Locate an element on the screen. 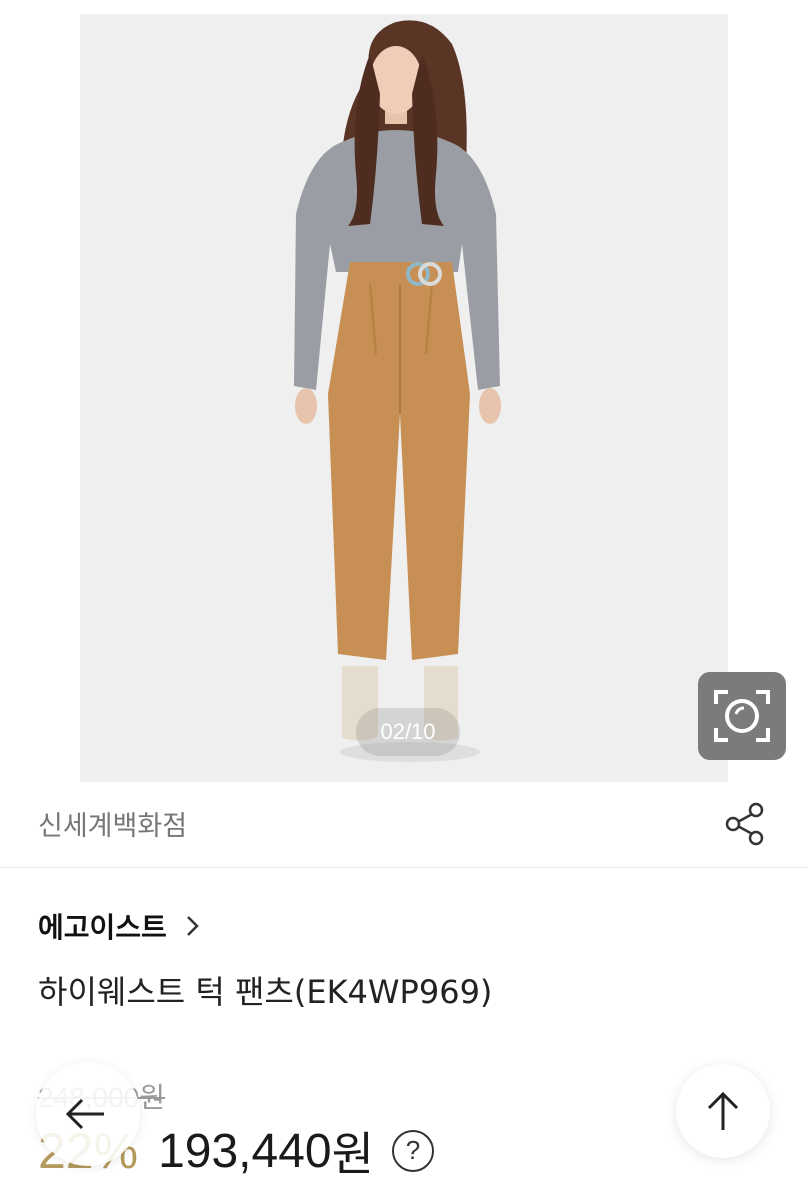  camera-lens-search-icon is located at coordinates (742, 716).